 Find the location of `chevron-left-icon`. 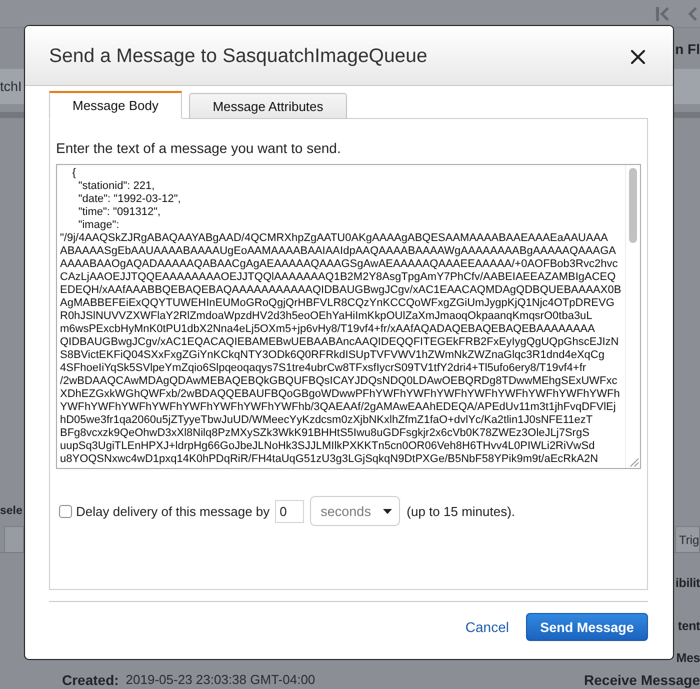

chevron-left-icon is located at coordinates (692, 13).